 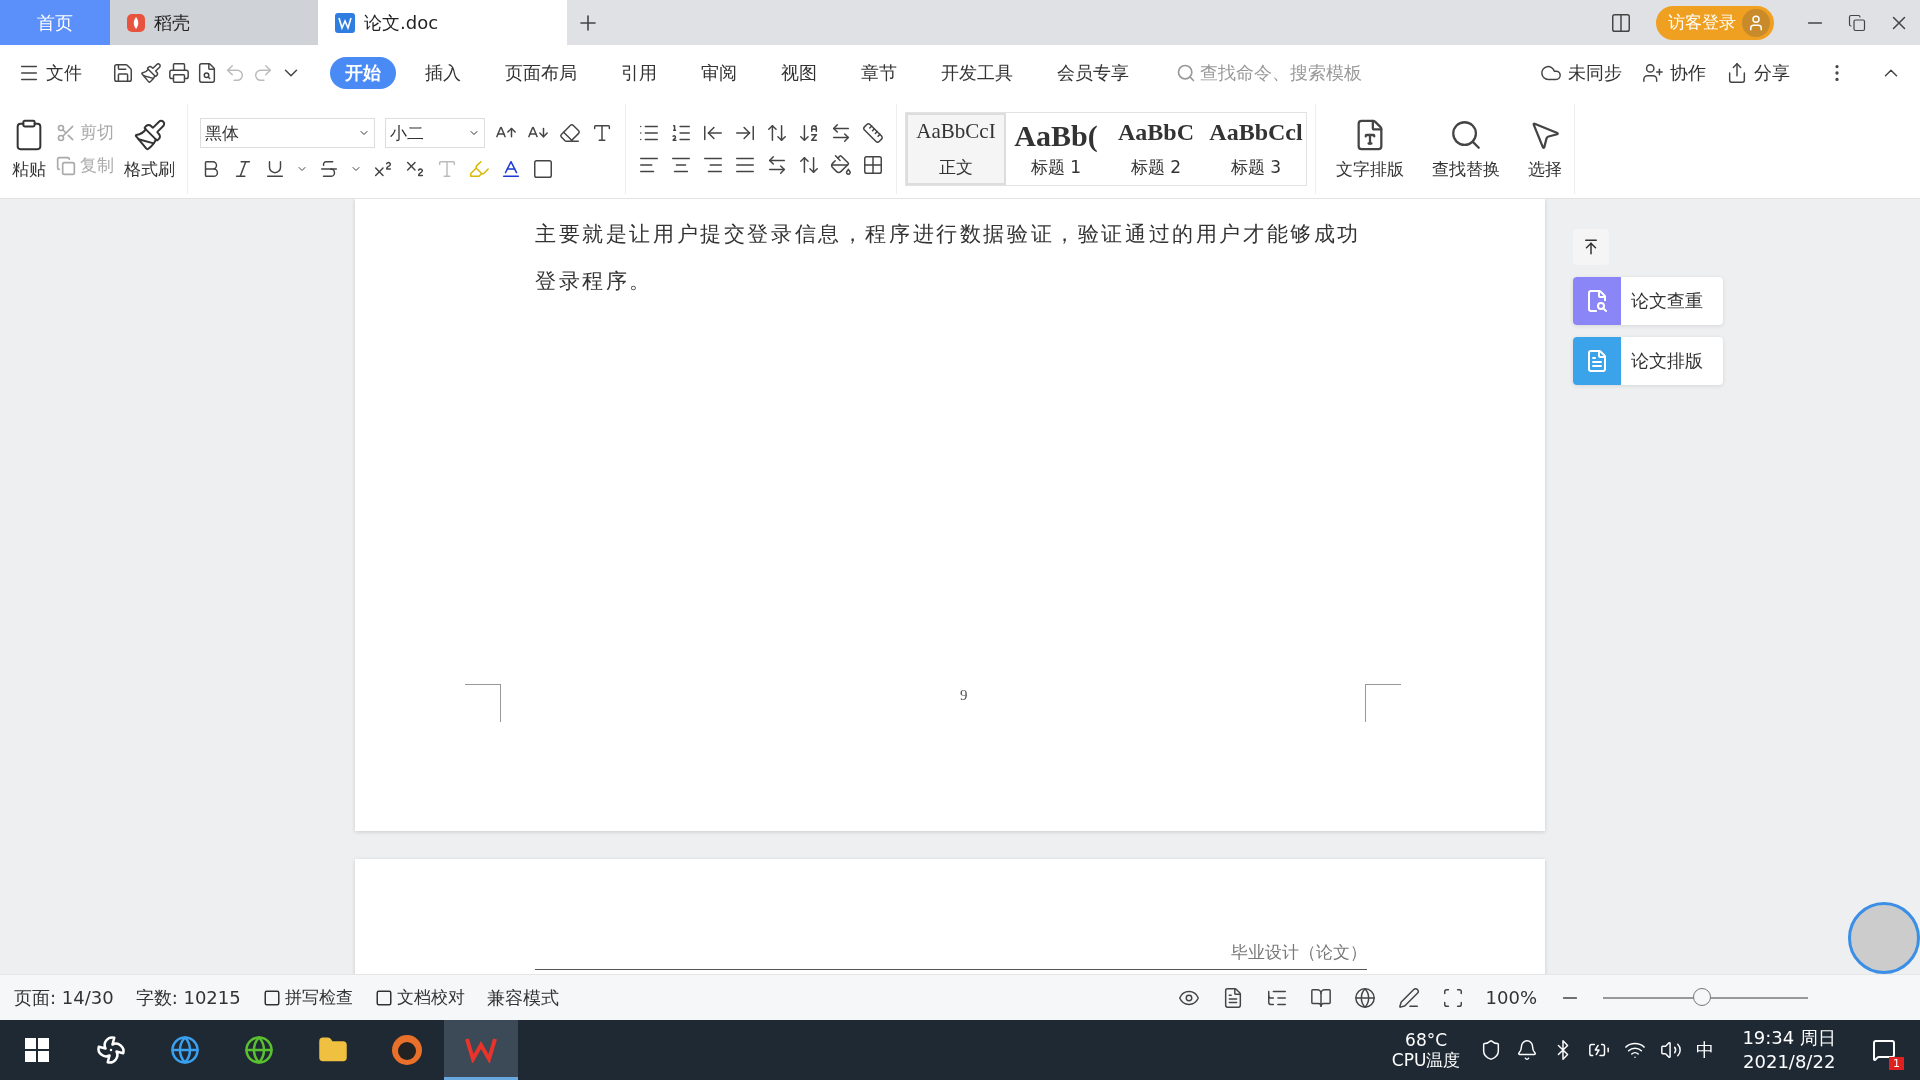 What do you see at coordinates (1648, 301) in the screenshot?
I see `side-panel-button: 论文查重` at bounding box center [1648, 301].